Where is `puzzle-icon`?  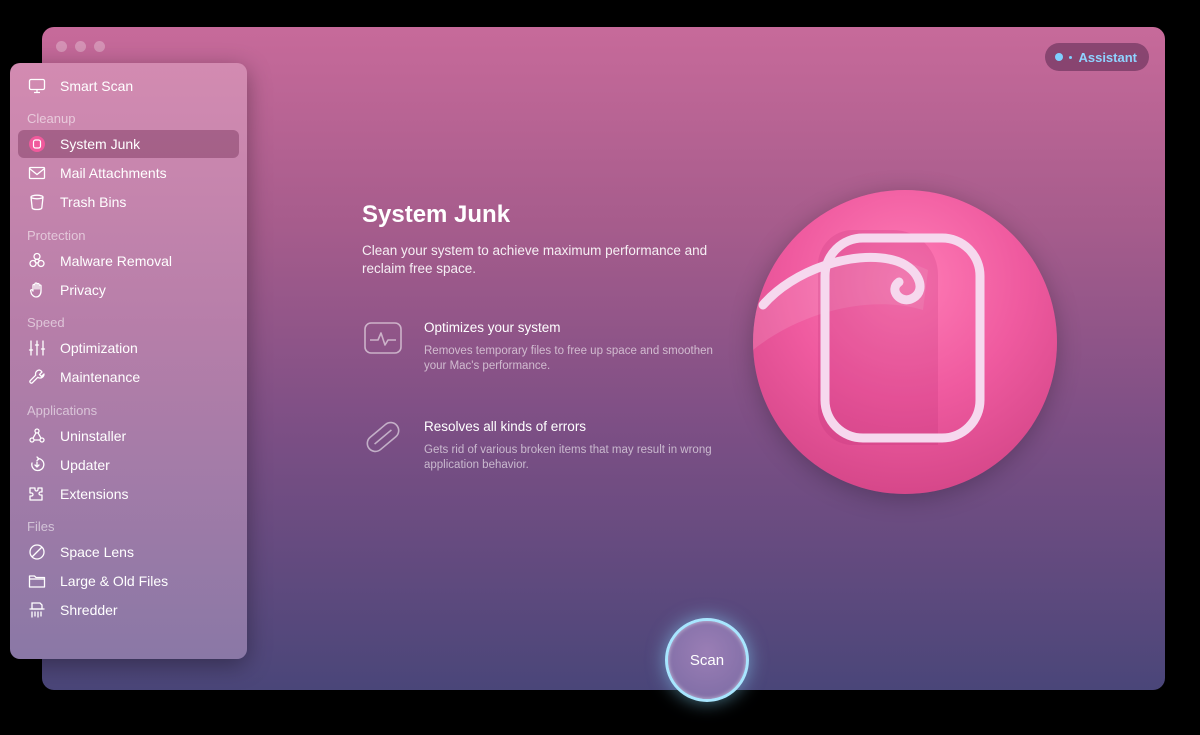
puzzle-icon is located at coordinates (37, 494).